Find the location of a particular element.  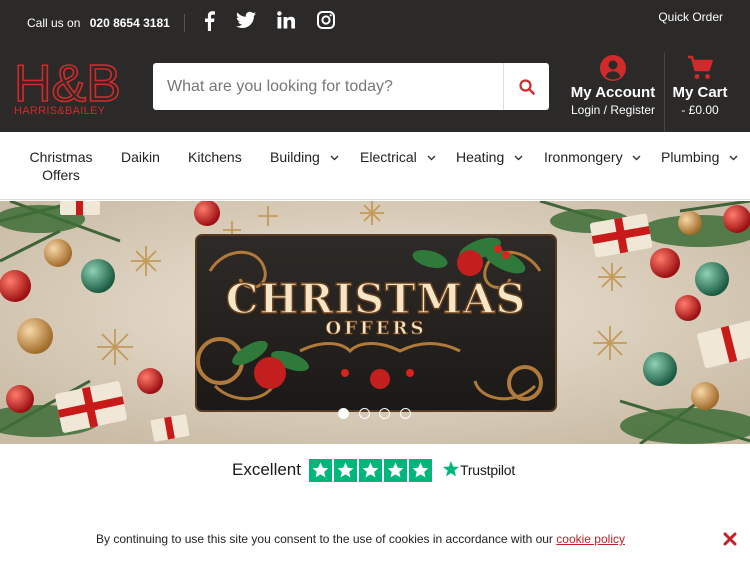

trustpilot-rating-label: Excellent is located at coordinates (266, 469).